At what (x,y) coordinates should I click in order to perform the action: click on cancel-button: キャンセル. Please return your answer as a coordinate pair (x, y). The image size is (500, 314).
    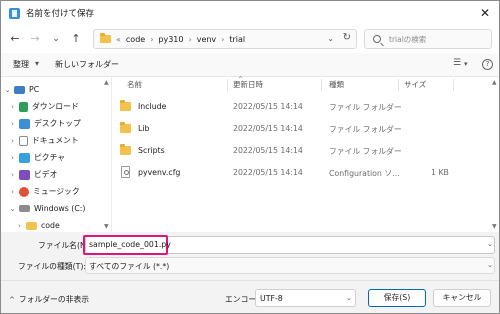
    Looking at the image, I should click on (462, 298).